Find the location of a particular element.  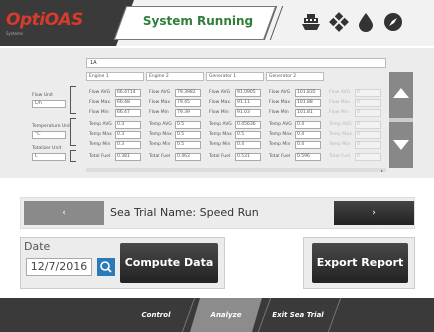

metric-value: 79.39 is located at coordinates (188, 113).